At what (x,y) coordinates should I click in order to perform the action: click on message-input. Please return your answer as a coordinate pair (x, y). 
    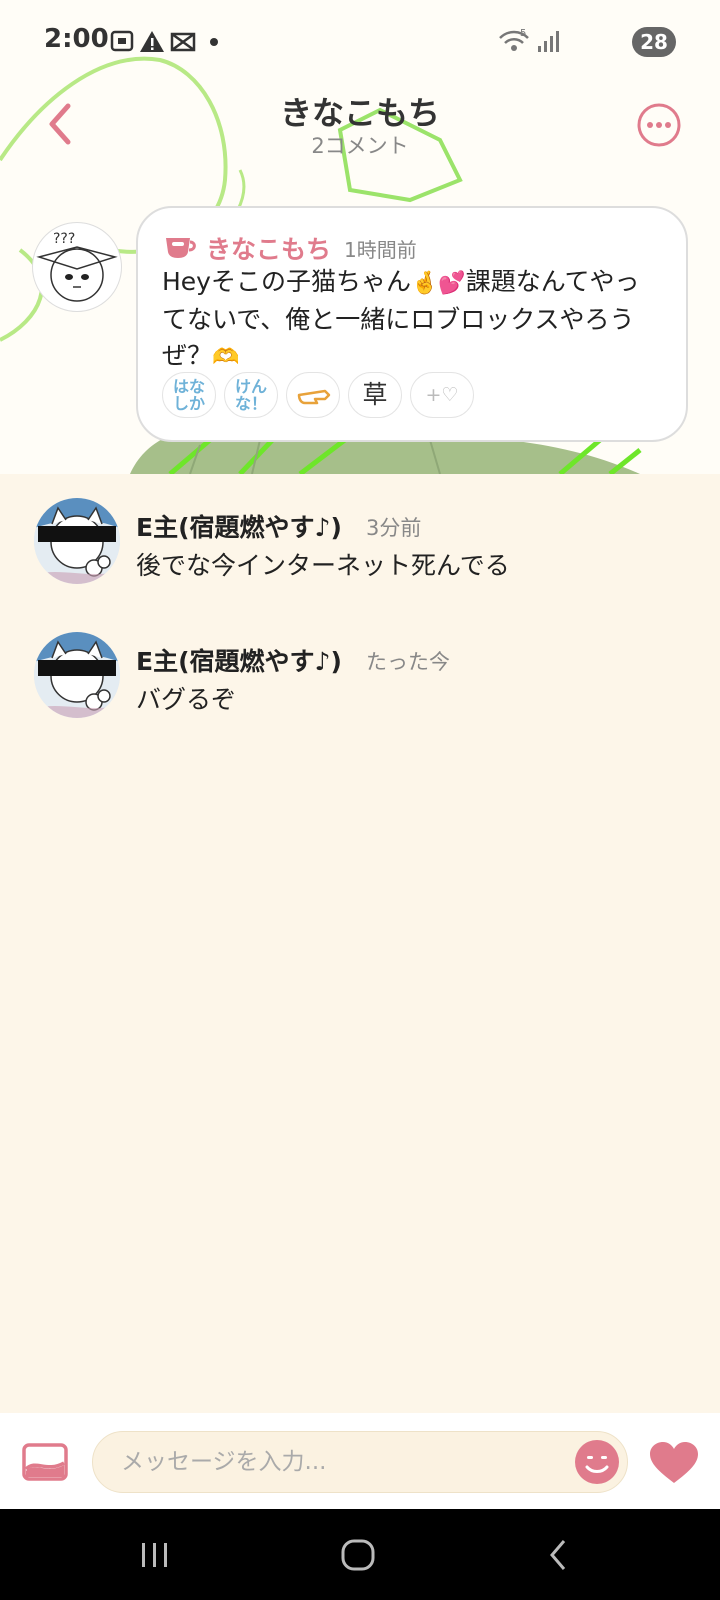
    Looking at the image, I should click on (360, 1462).